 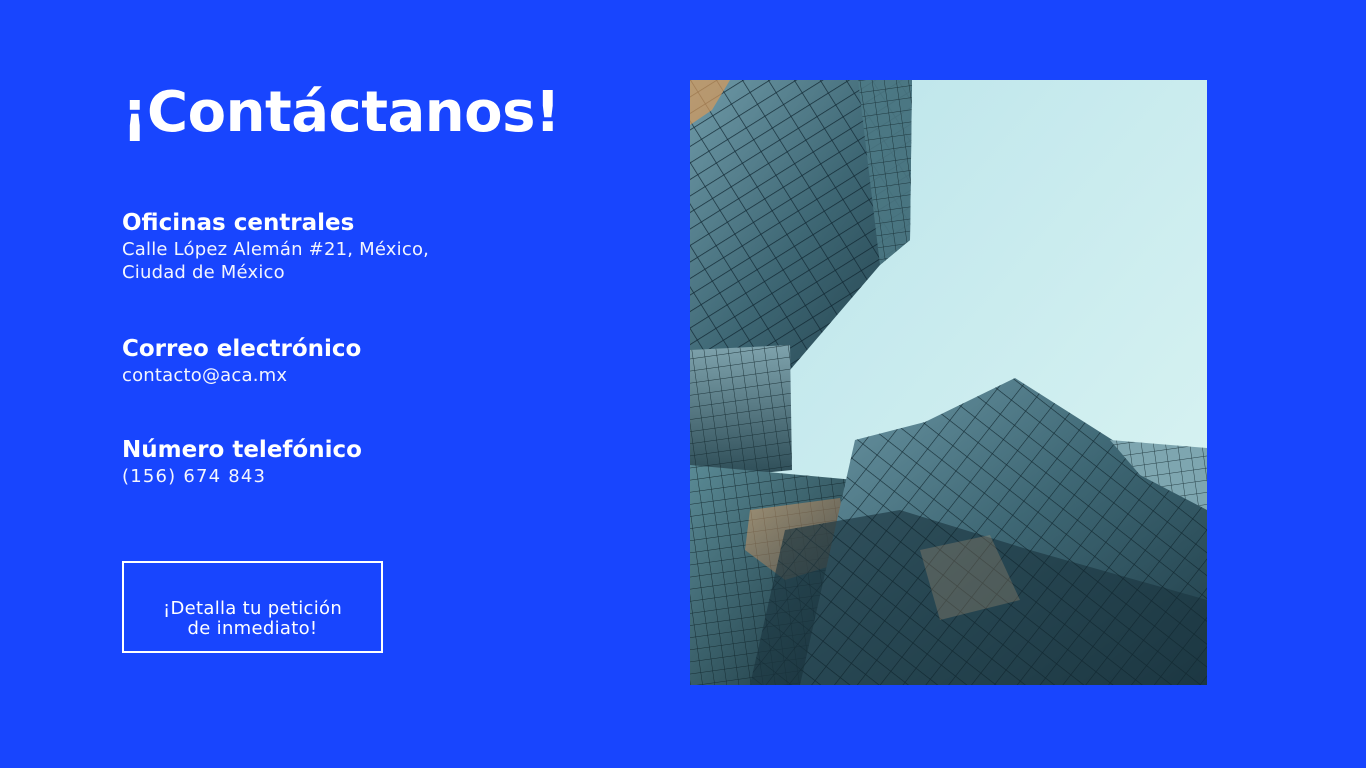 What do you see at coordinates (252, 628) in the screenshot?
I see `request-details-label-line2: de inmediato!` at bounding box center [252, 628].